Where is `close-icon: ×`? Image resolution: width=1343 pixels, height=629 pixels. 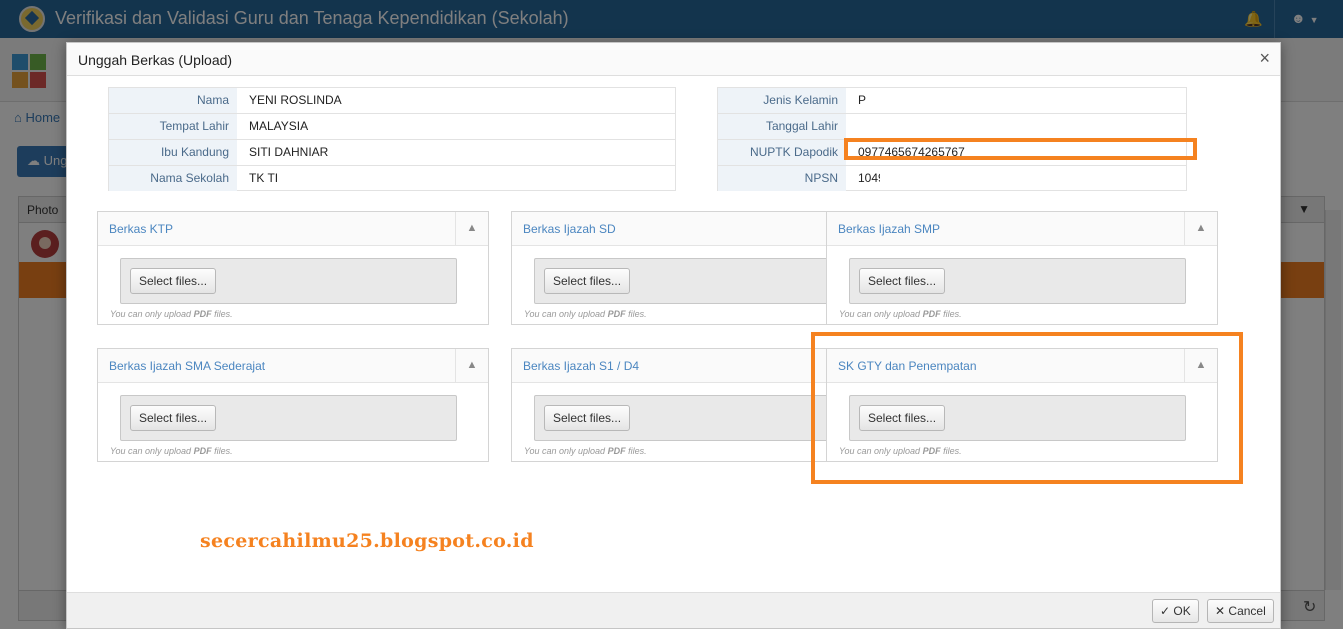
close-icon: × is located at coordinates (1264, 58).